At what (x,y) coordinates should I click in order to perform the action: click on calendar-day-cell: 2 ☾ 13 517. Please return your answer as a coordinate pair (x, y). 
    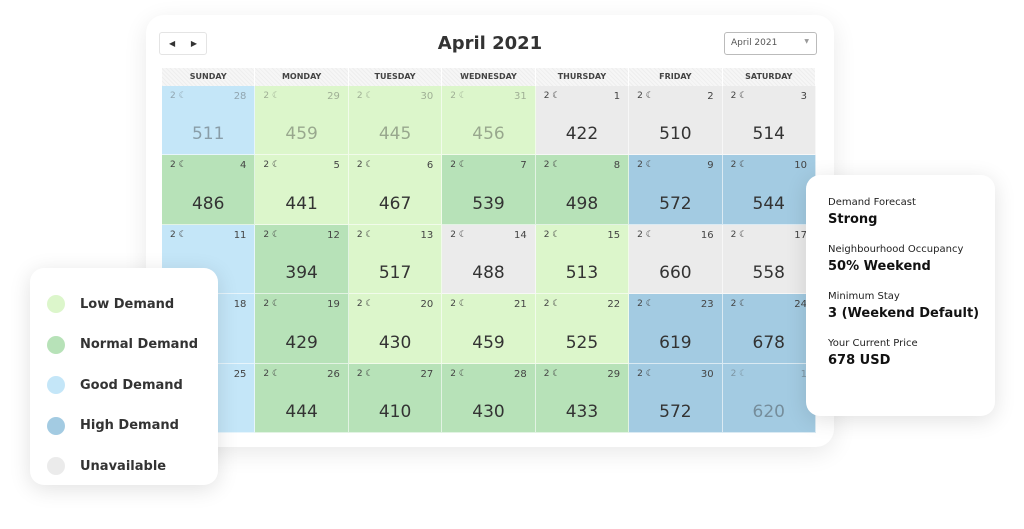
    Looking at the image, I should click on (395, 259).